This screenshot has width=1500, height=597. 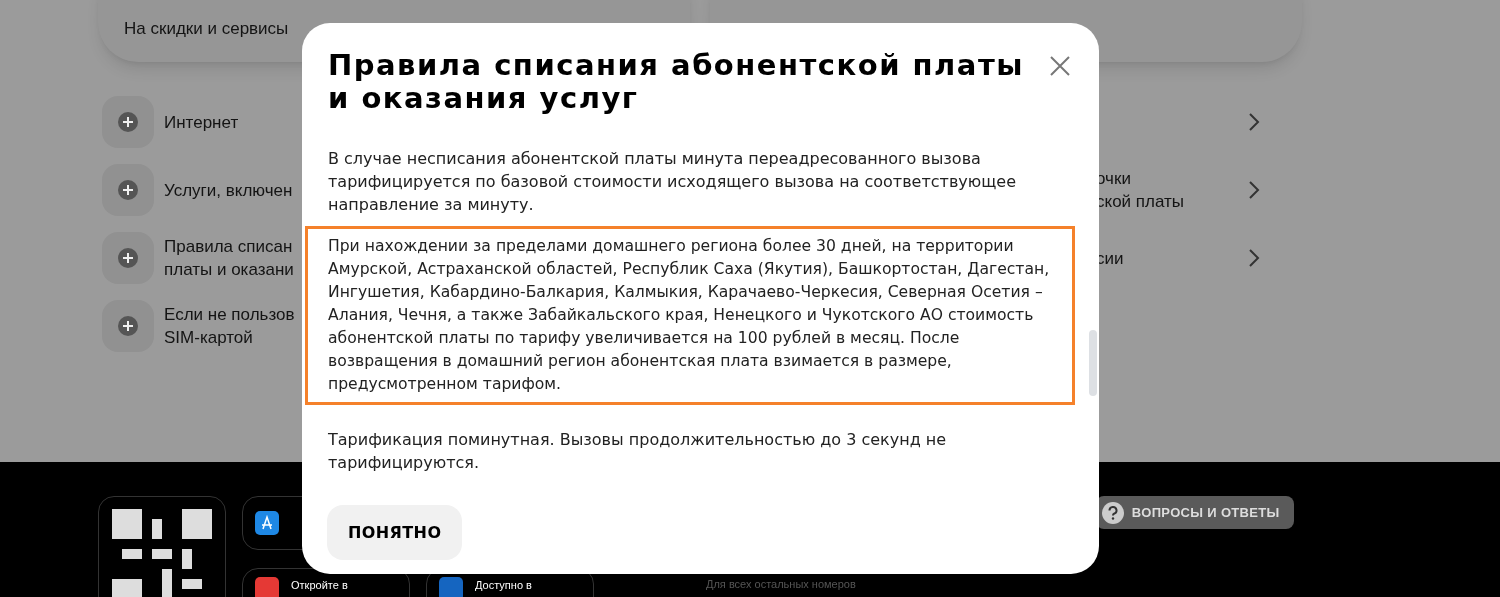 I want to click on paragraph: Тарификация поминутная. Вызовы продолжительностью до 3 секунд не тарифицируются., so click(x=637, y=451).